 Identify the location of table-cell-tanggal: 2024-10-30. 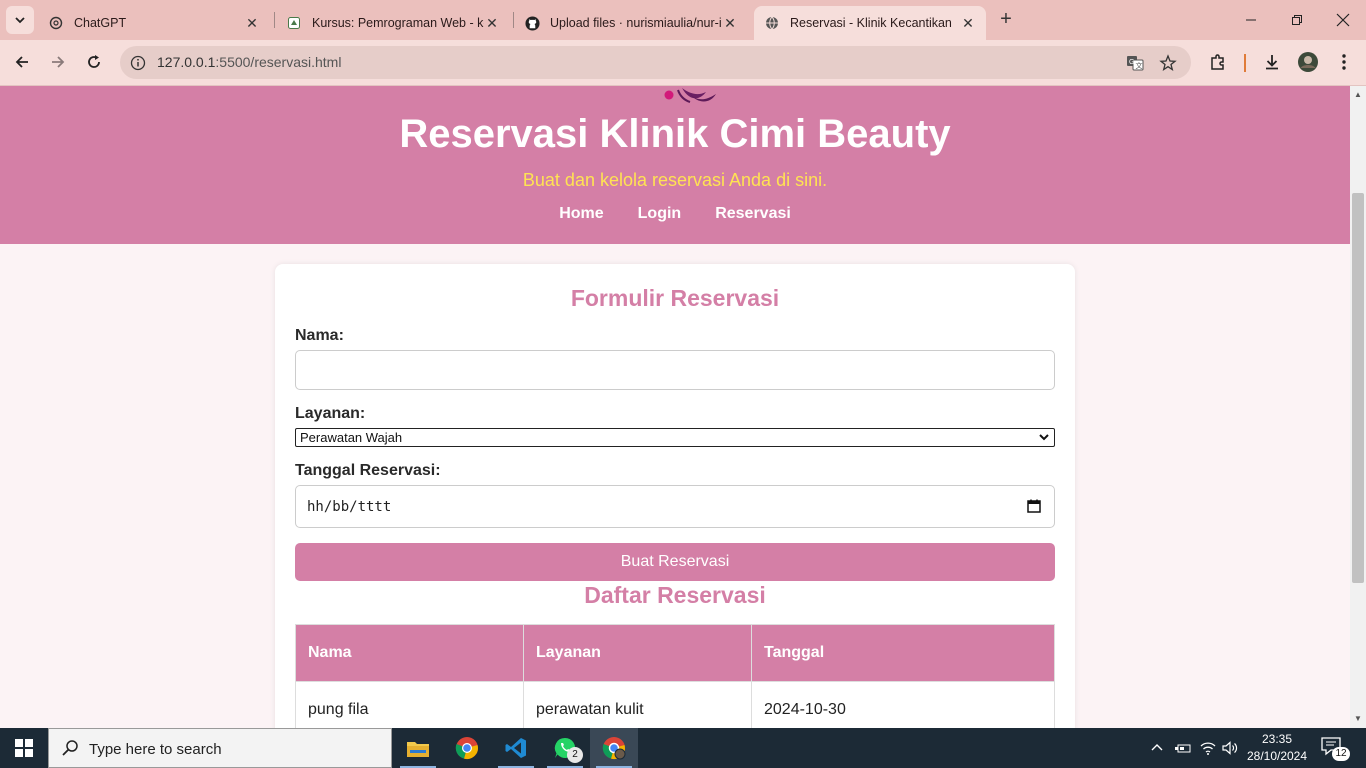
(903, 704).